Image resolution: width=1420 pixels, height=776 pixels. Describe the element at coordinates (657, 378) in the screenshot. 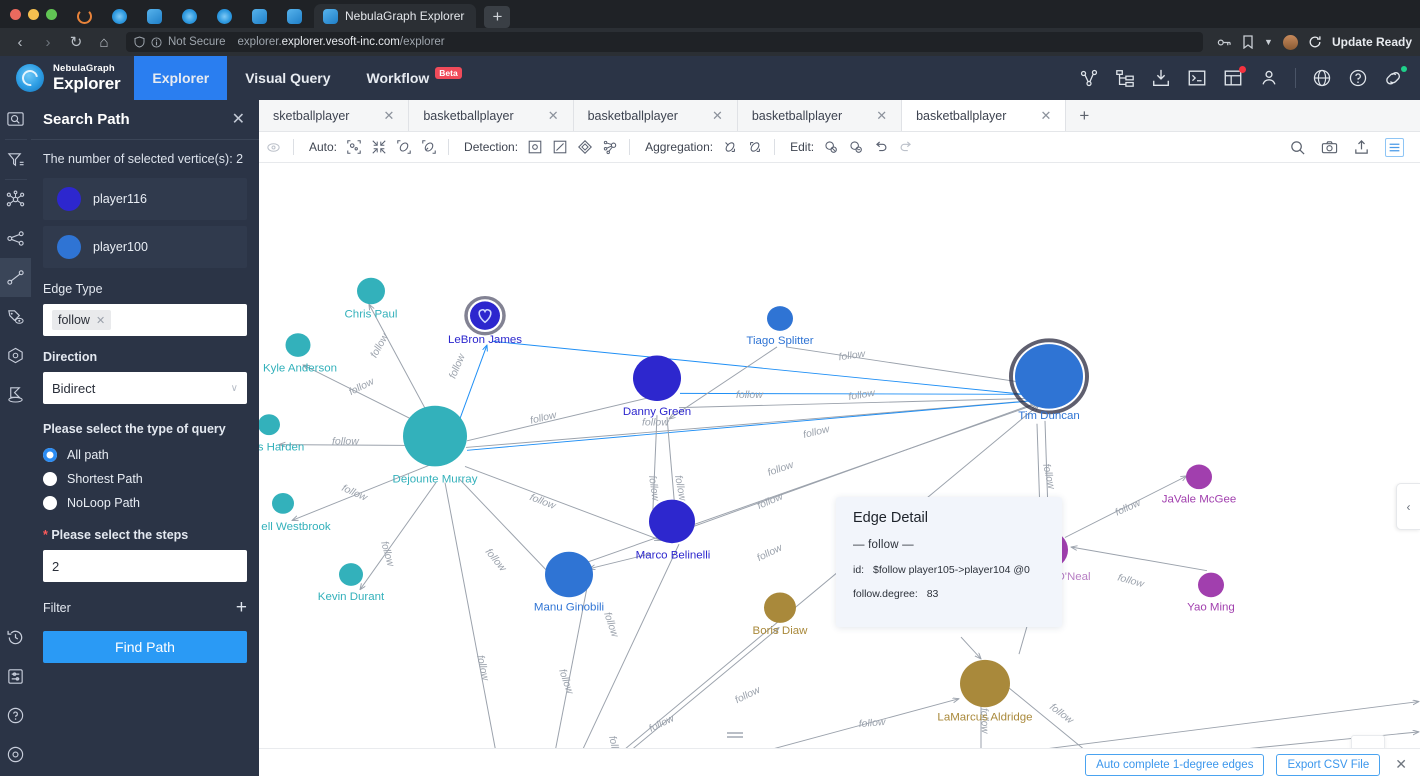

I see `node-danny-green` at that location.